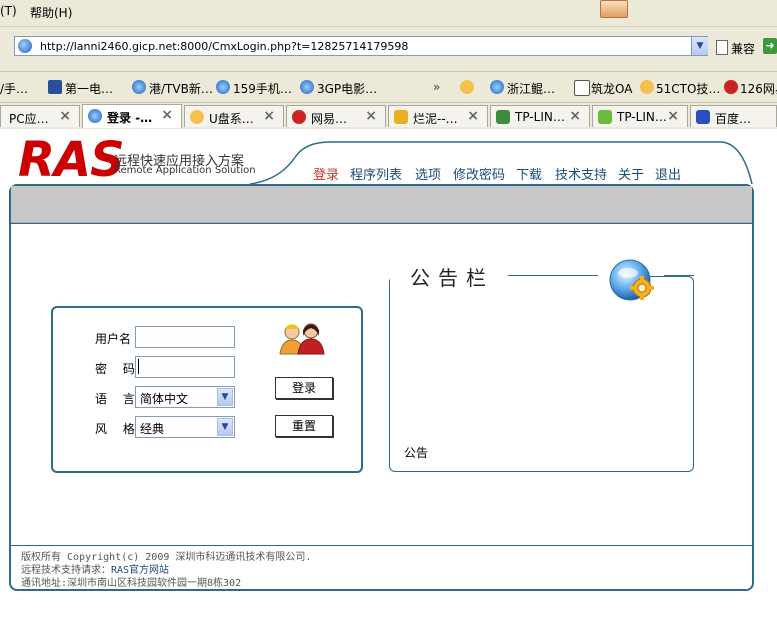  I want to click on language-label: 语 言, so click(118, 399).